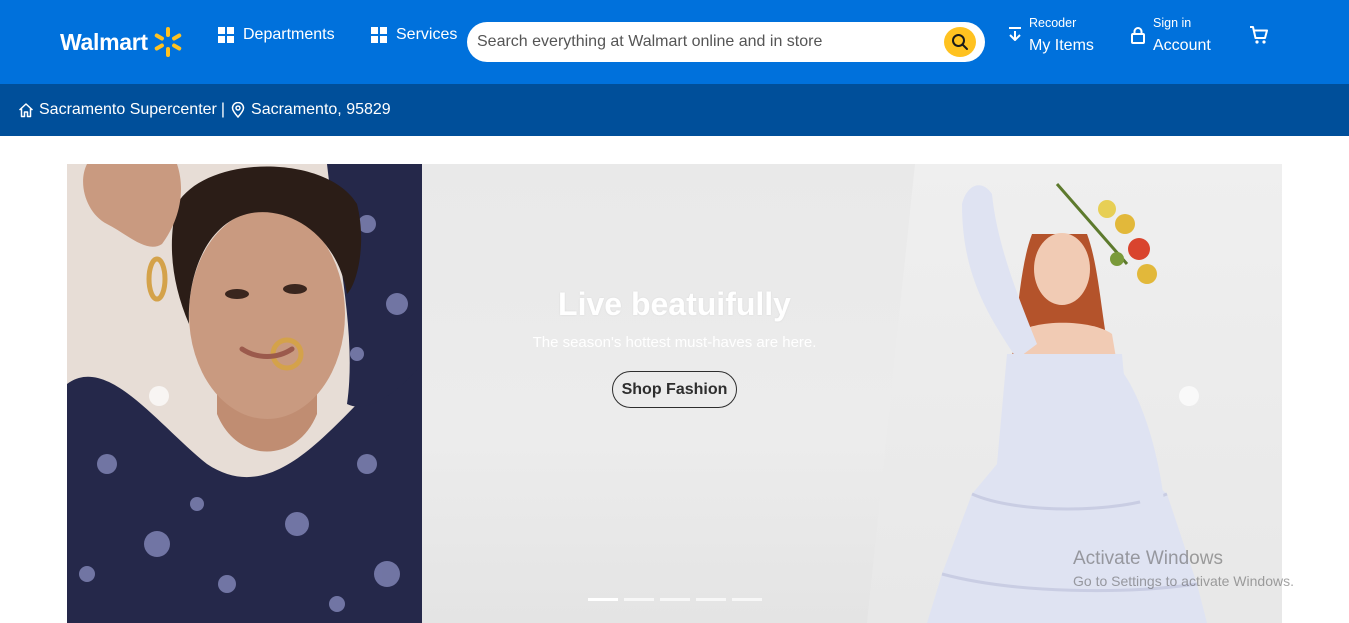  Describe the element at coordinates (321, 109) in the screenshot. I see `location-text: Sacramento, 95829` at that location.